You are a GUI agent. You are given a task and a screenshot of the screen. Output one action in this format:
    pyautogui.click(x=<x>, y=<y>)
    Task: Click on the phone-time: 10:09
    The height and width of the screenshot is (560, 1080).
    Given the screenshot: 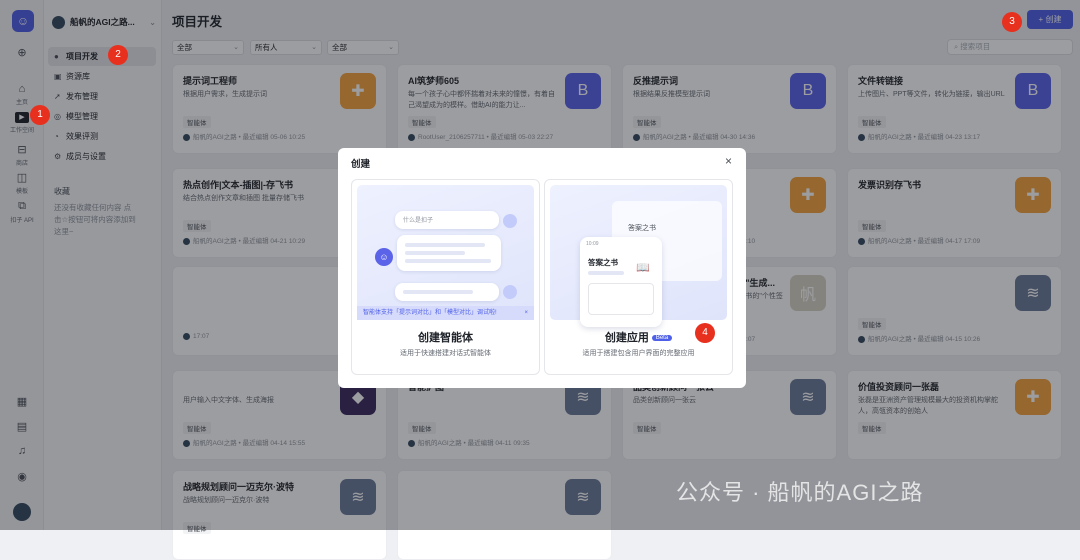 What is the action you would take?
    pyautogui.click(x=592, y=244)
    